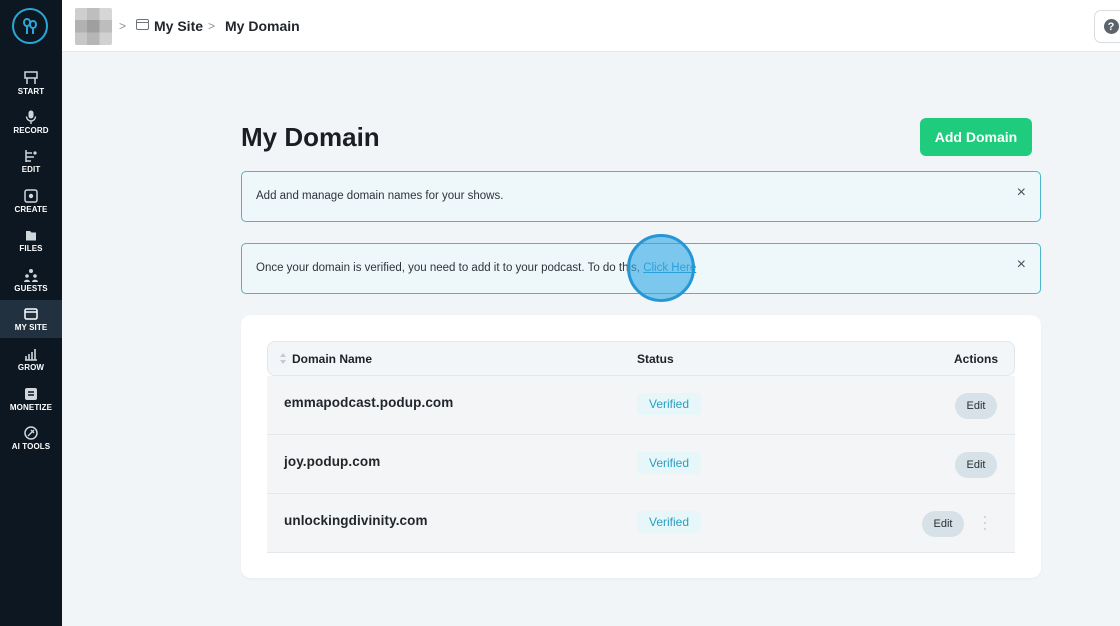 The image size is (1120, 626). Describe the element at coordinates (31, 327) in the screenshot. I see `sidebar-item-label: MY SITE` at that location.